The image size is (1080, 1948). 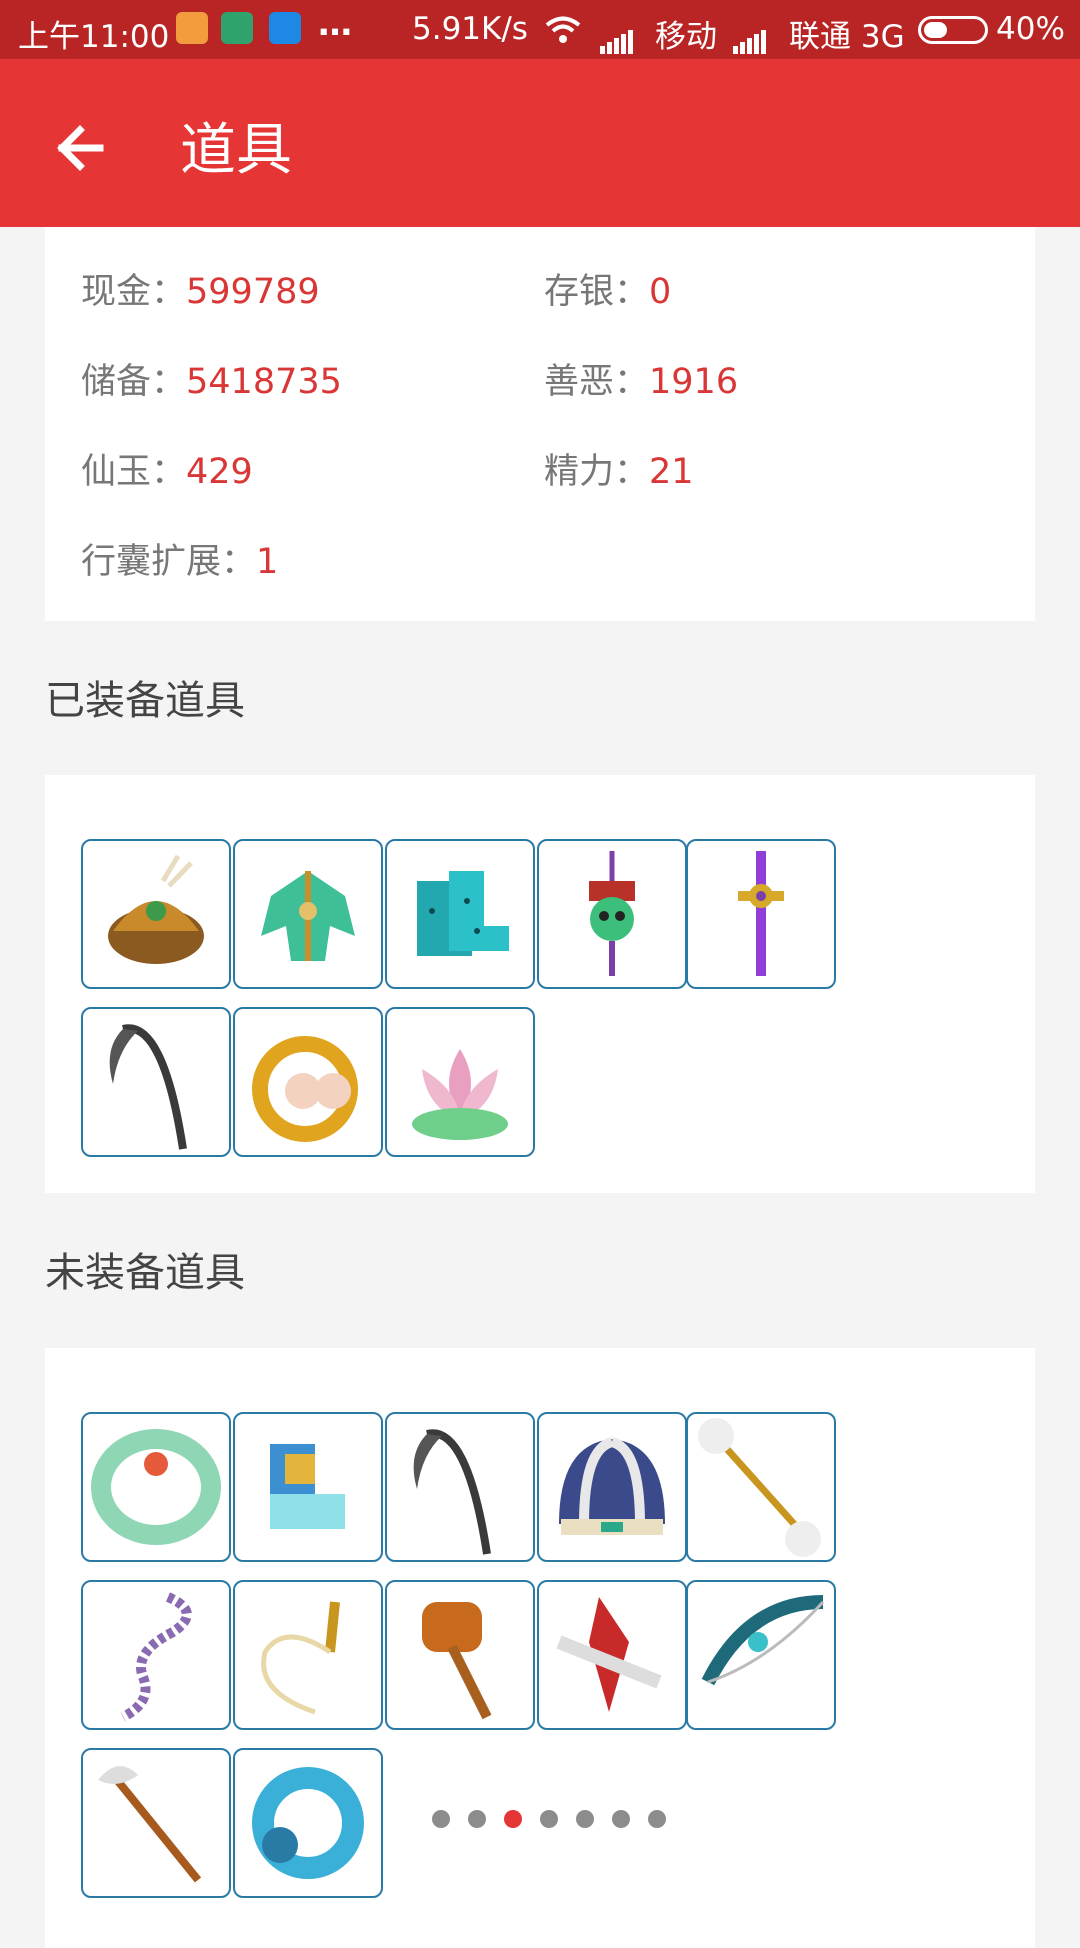 I want to click on stat-value: 599789, so click(x=253, y=292).